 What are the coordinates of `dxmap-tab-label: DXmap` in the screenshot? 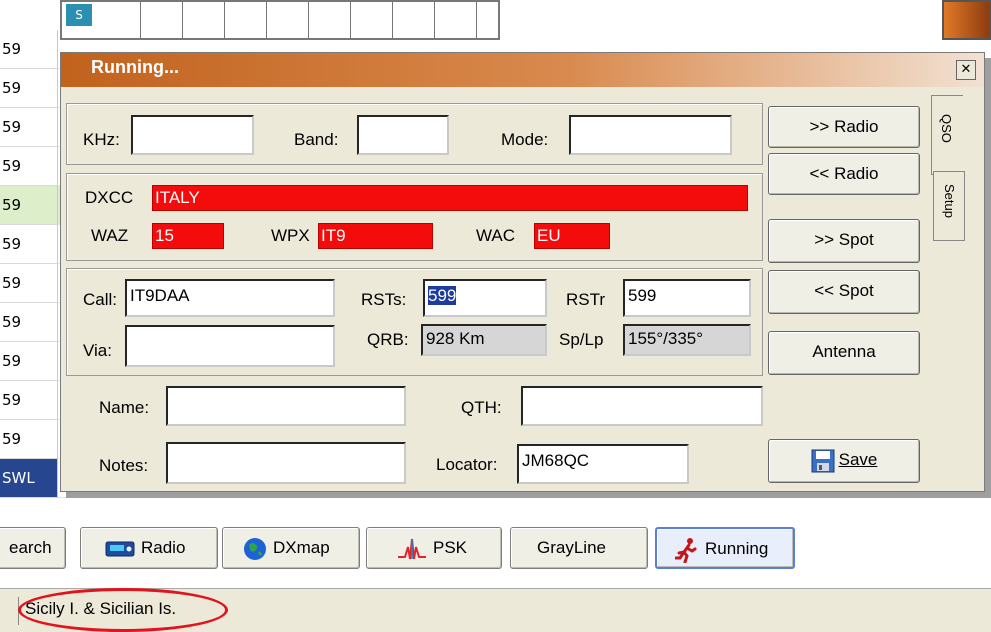 It's located at (301, 547).